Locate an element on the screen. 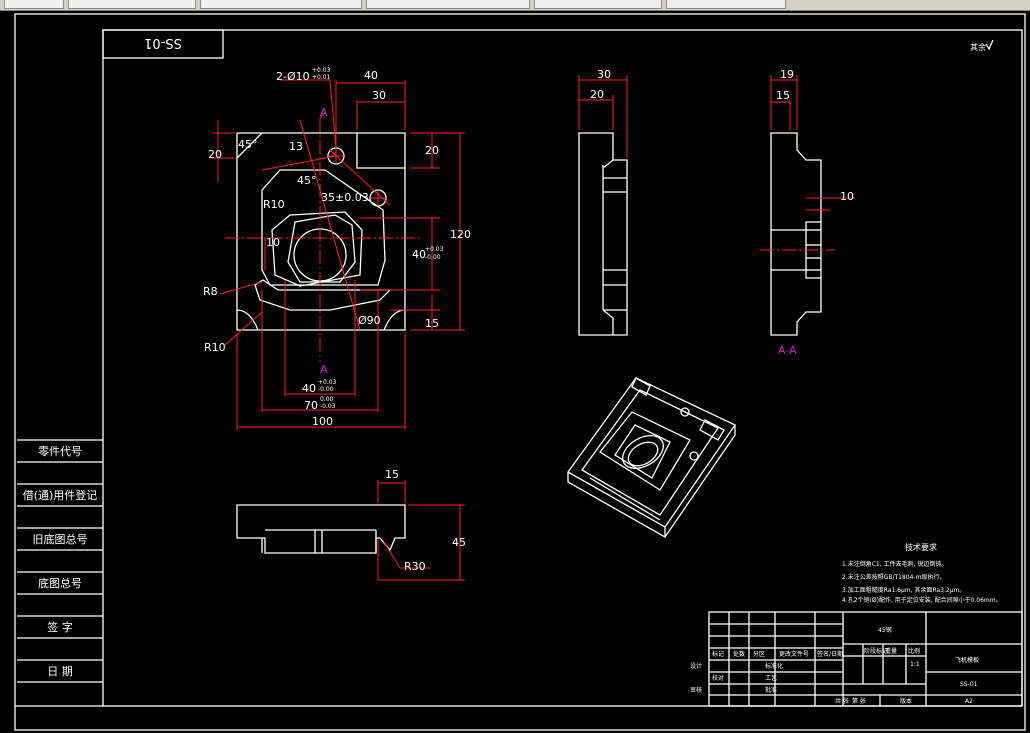  tb-material: 45钢 is located at coordinates (885, 630).